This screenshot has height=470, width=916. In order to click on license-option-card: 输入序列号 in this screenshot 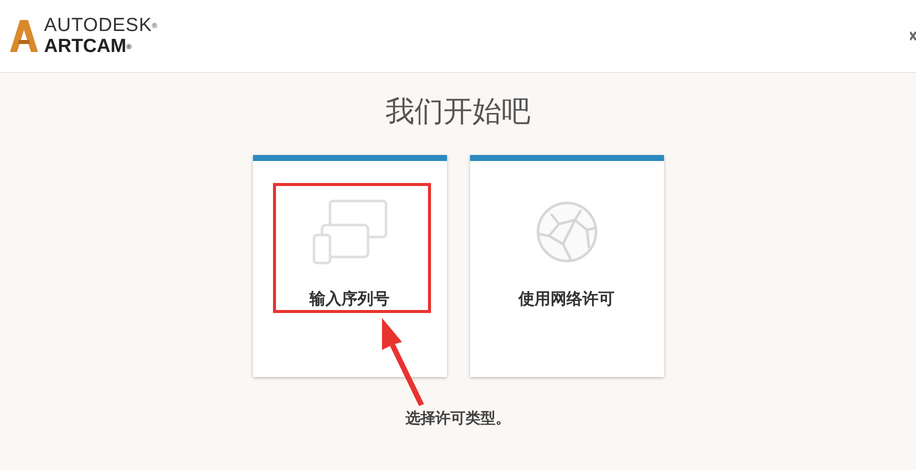, I will do `click(349, 266)`.